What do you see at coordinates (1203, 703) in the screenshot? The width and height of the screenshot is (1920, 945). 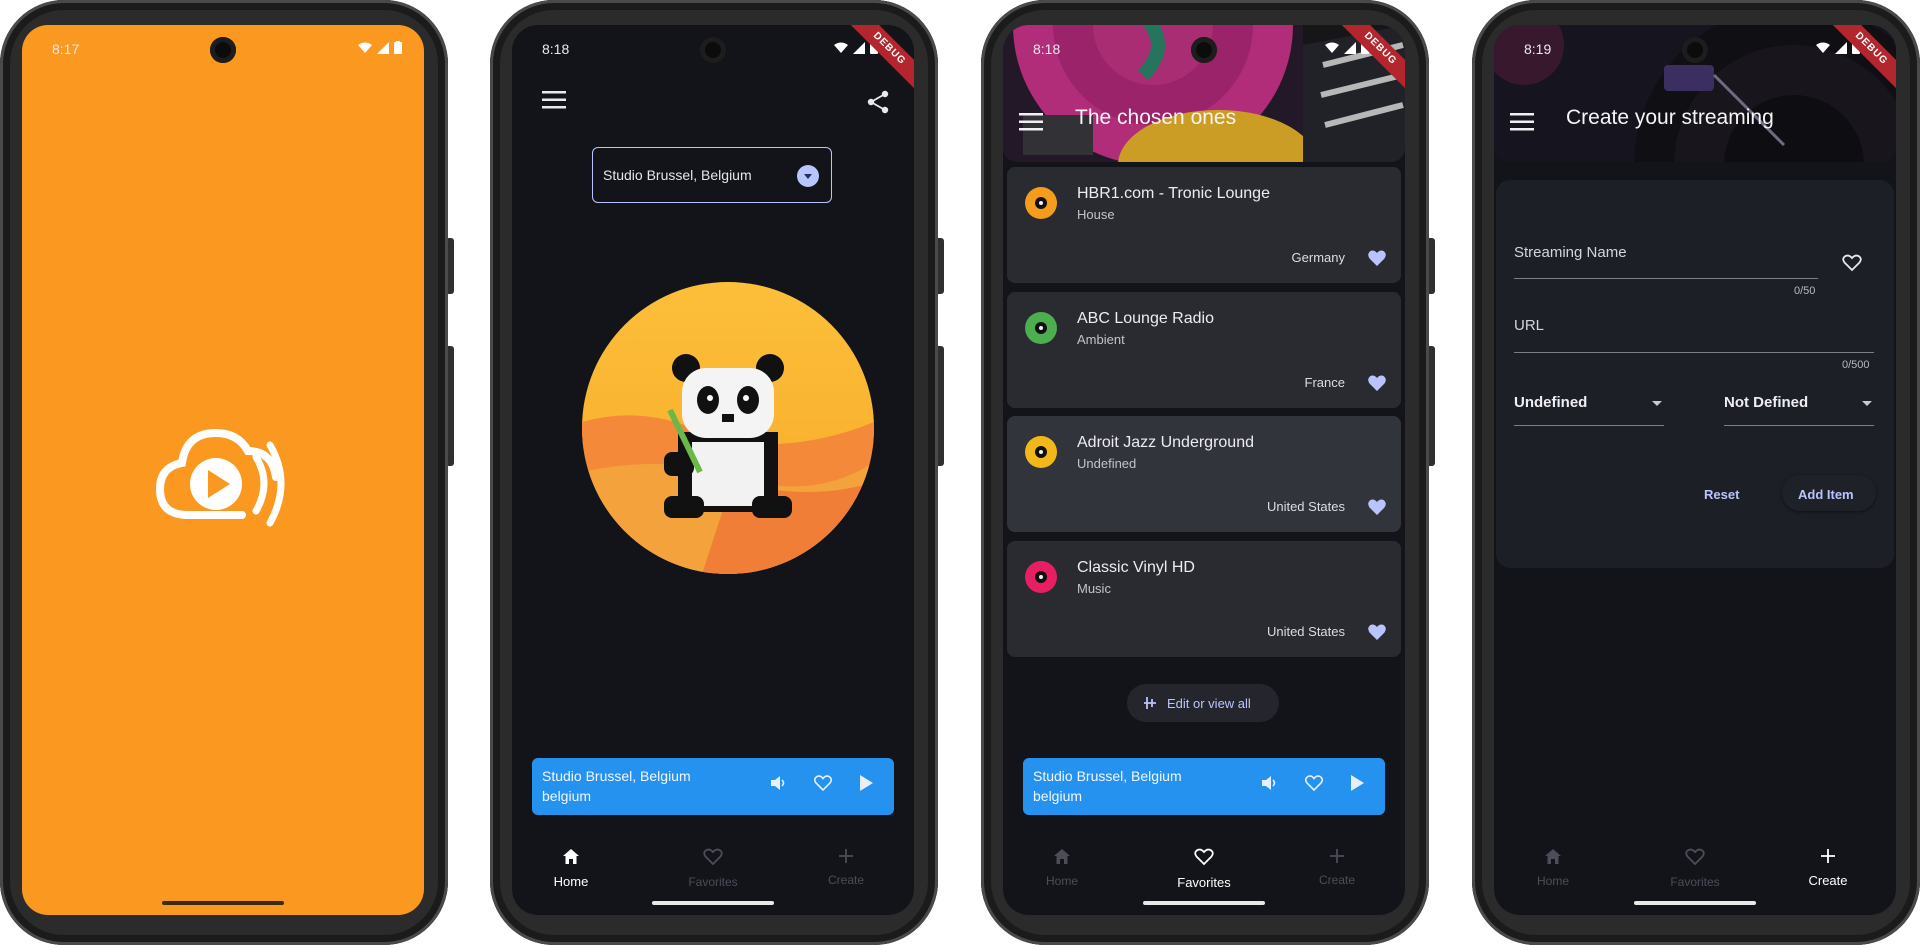 I see `edit-or-view-all-button: Edit or view all` at bounding box center [1203, 703].